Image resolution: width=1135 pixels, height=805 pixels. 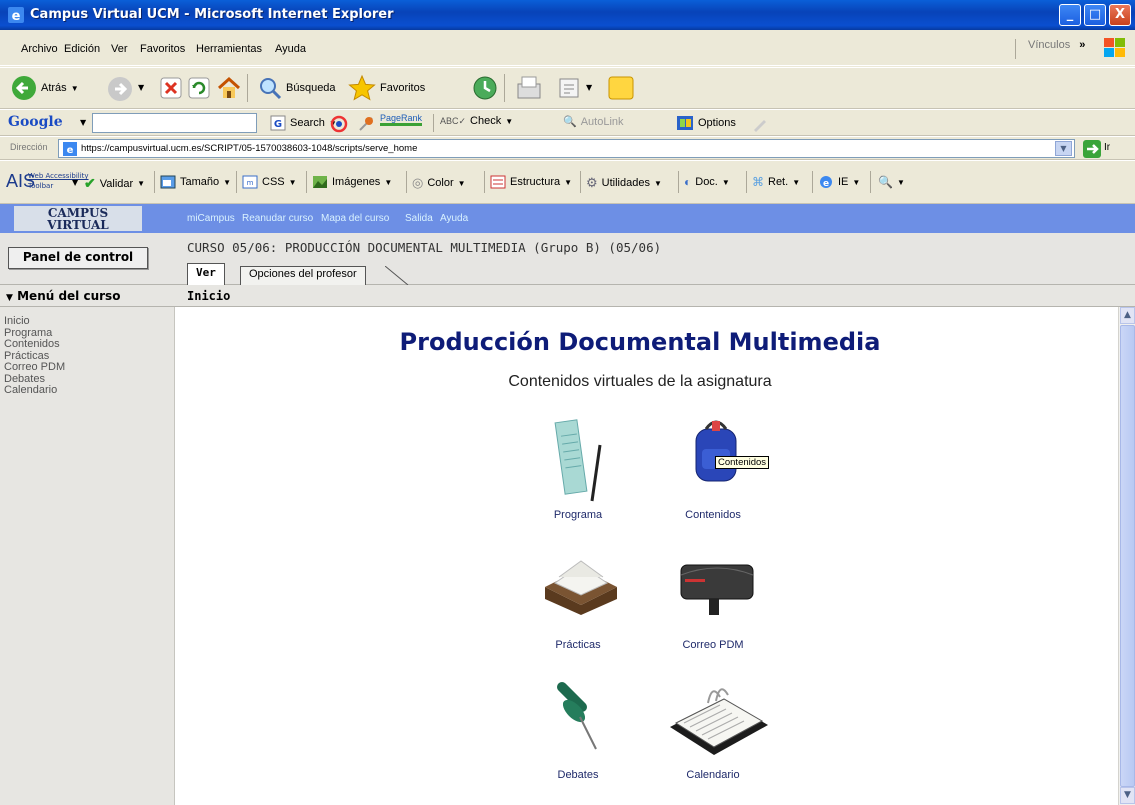 What do you see at coordinates (776, 182) in the screenshot?
I see `ais-ret-button: ⌘ Ret. ▼` at bounding box center [776, 182].